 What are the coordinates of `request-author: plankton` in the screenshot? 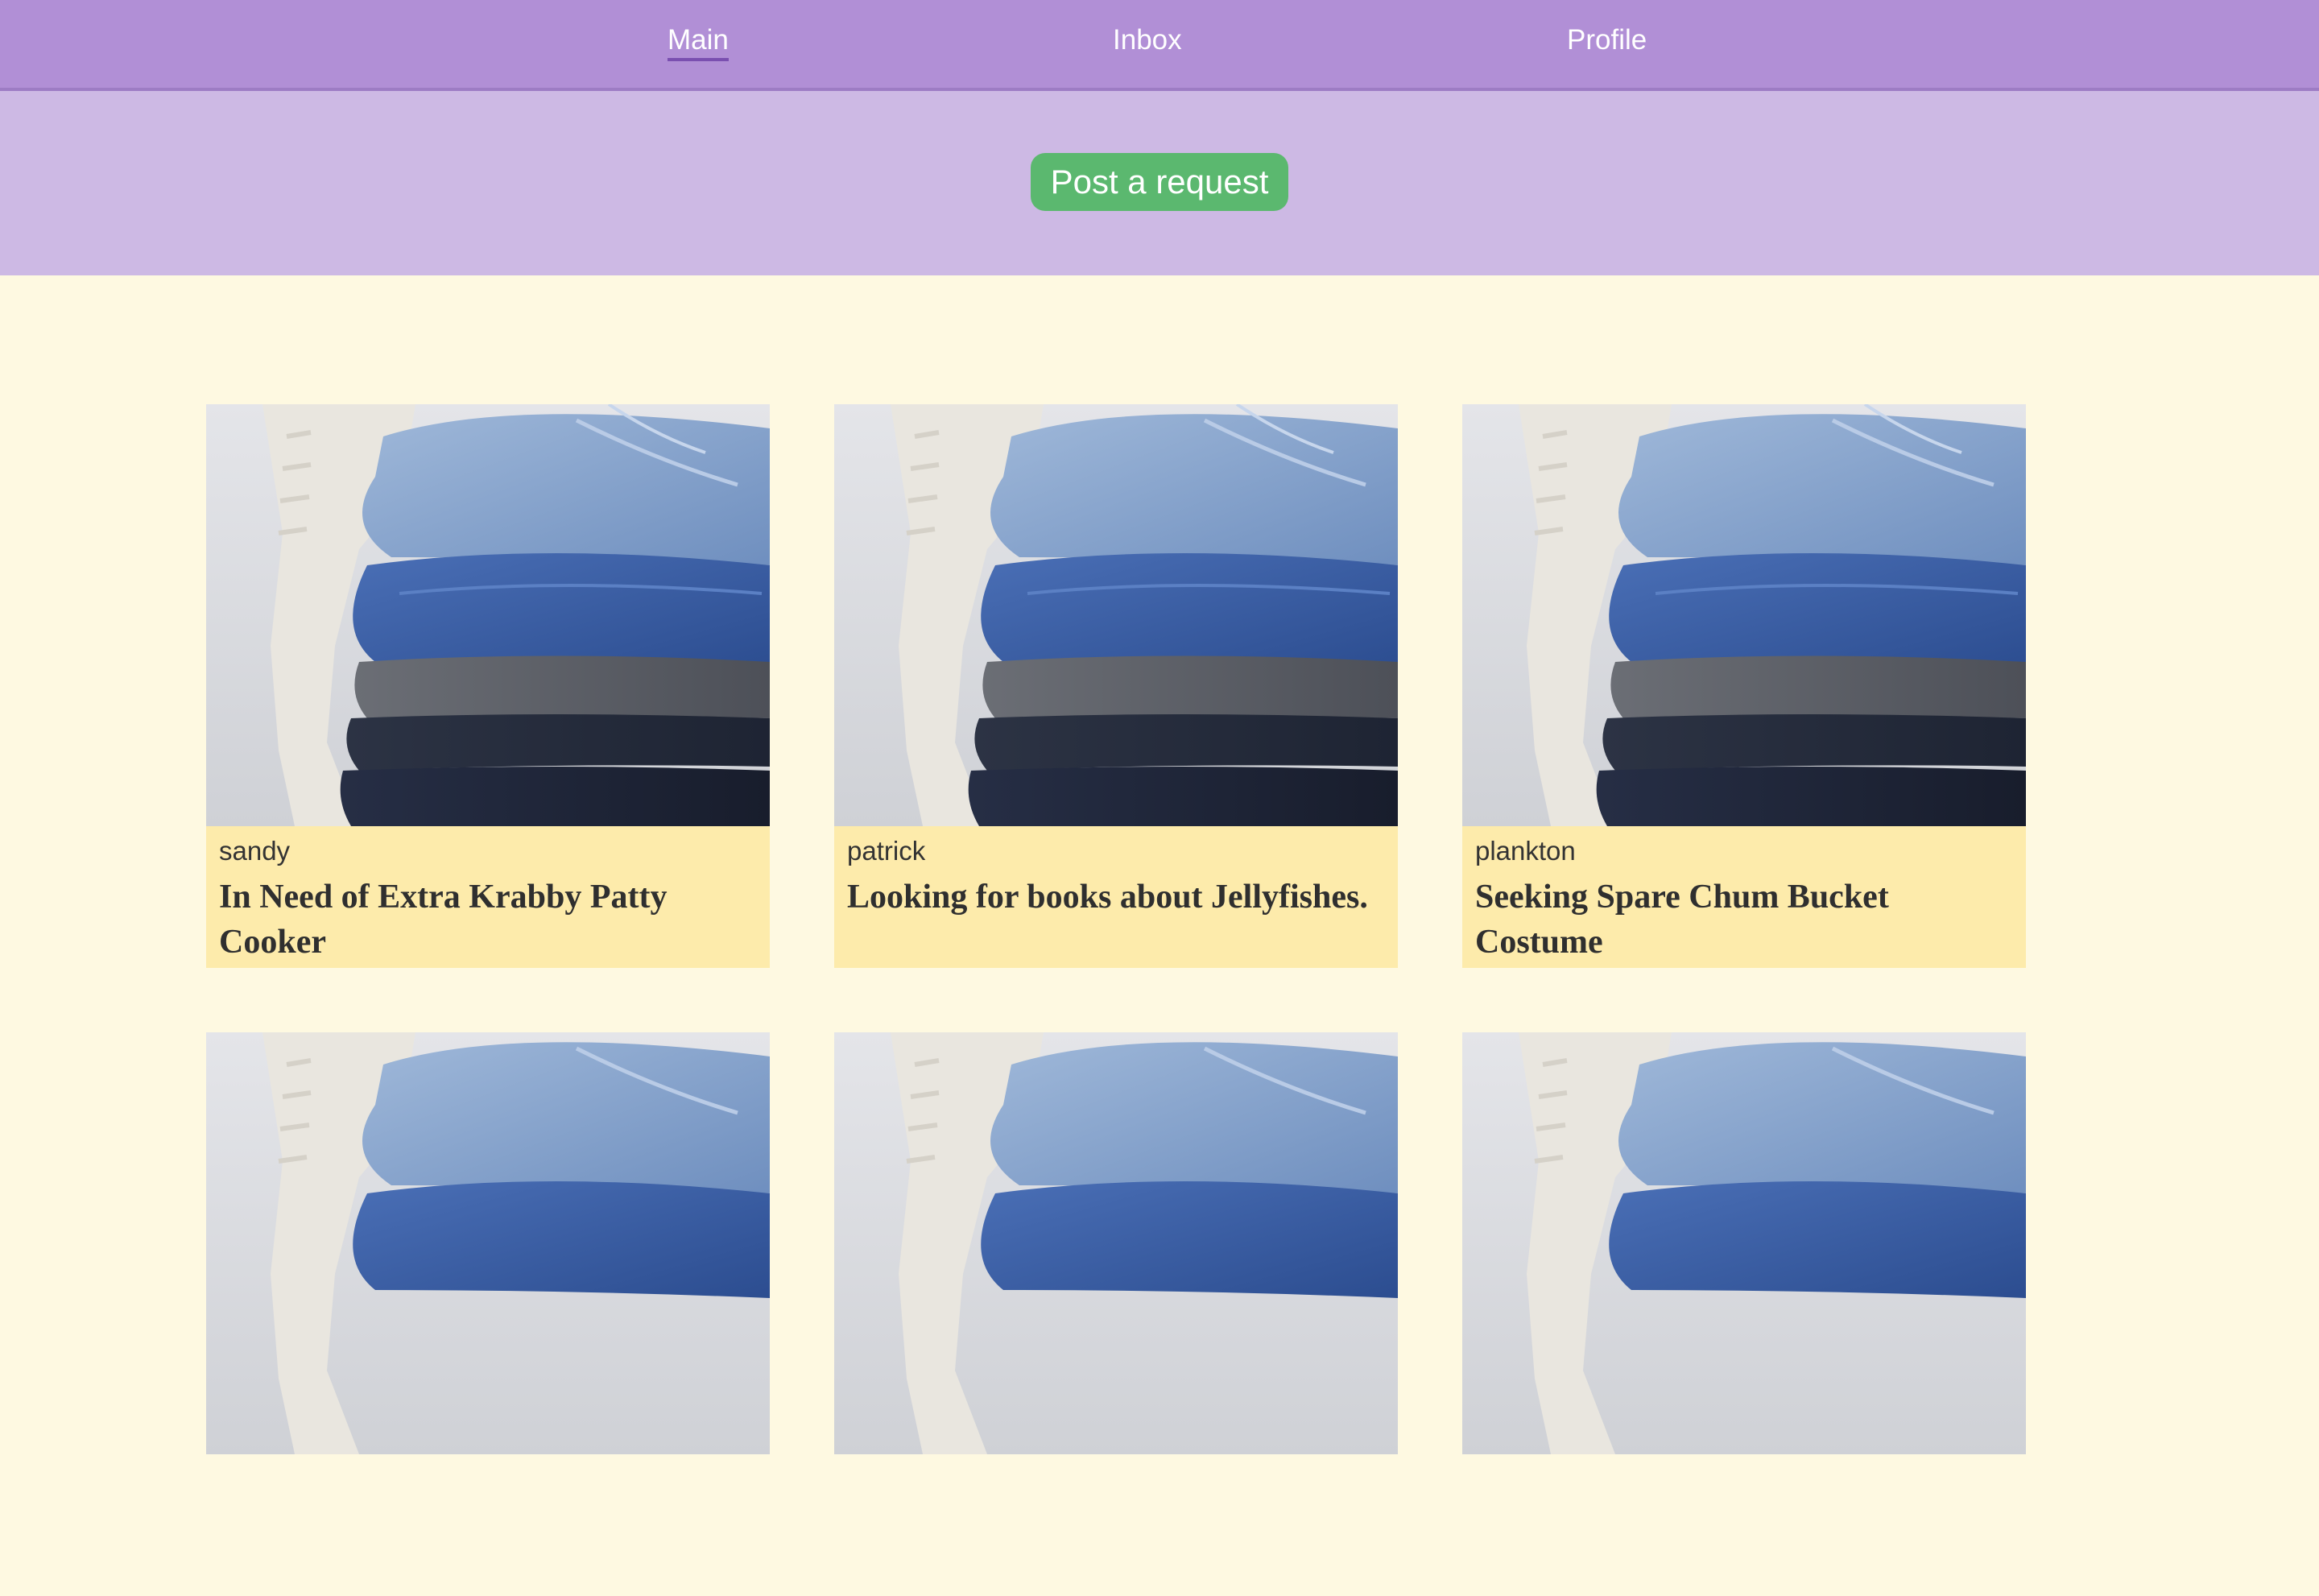 It's located at (1525, 851).